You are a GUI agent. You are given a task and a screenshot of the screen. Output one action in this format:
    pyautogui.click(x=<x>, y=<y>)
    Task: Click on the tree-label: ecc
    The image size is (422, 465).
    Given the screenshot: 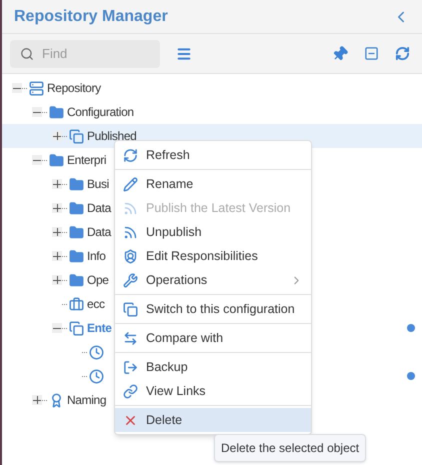 What is the action you would take?
    pyautogui.click(x=96, y=304)
    